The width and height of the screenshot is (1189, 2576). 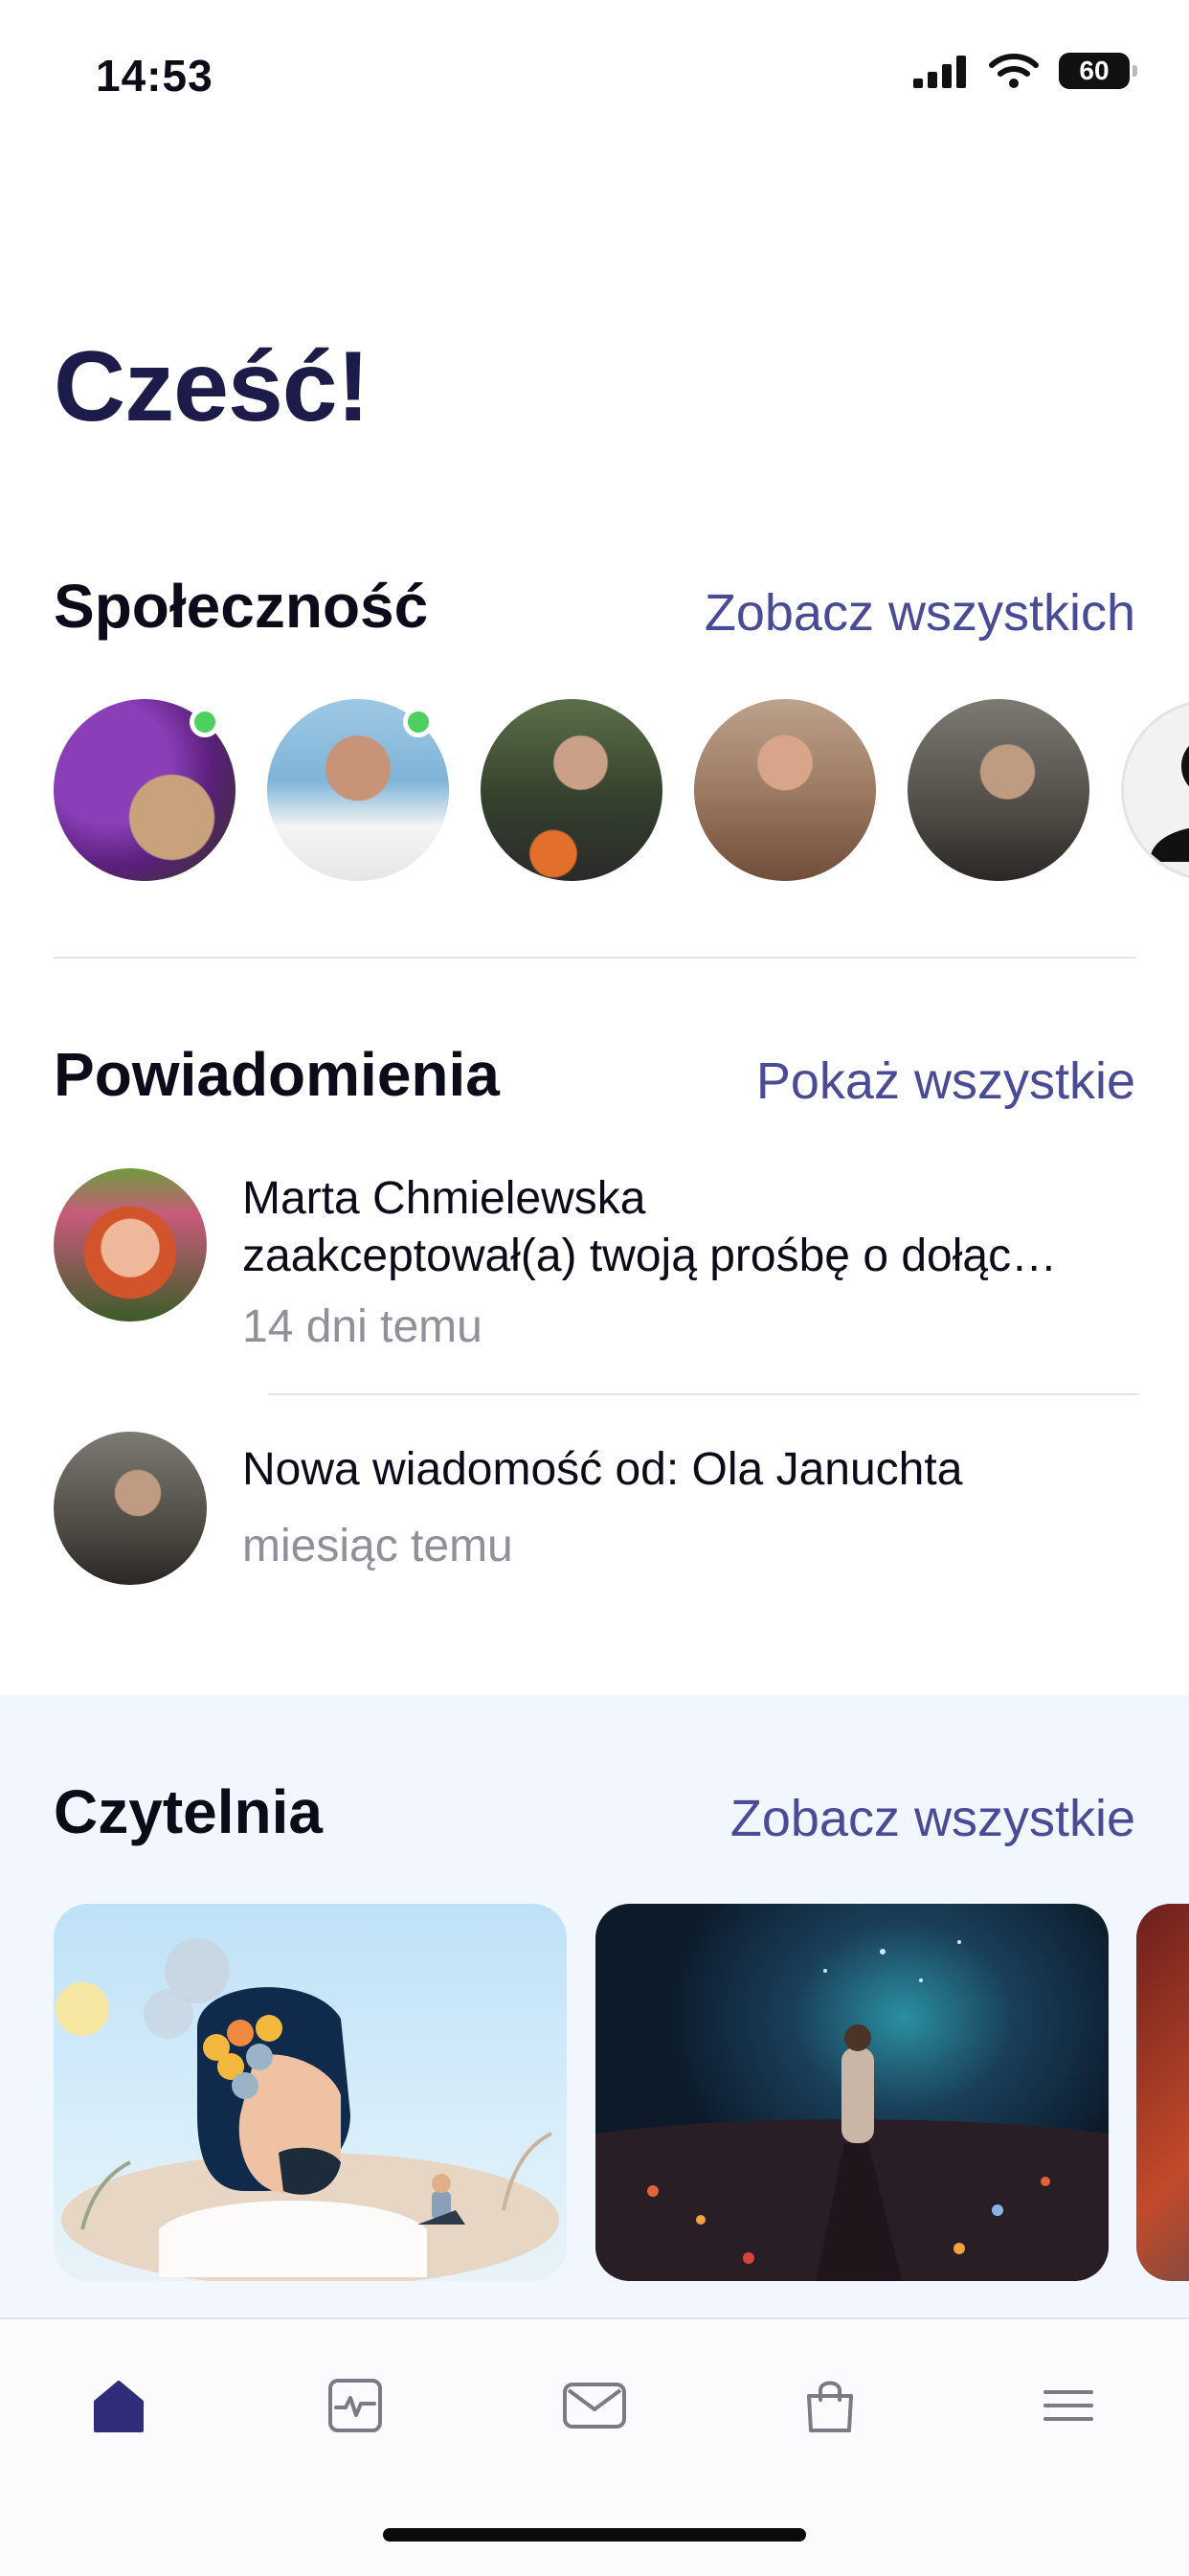 I want to click on notification-text: Nowa wiadomość od: Ola Januchta, so click(x=687, y=1470).